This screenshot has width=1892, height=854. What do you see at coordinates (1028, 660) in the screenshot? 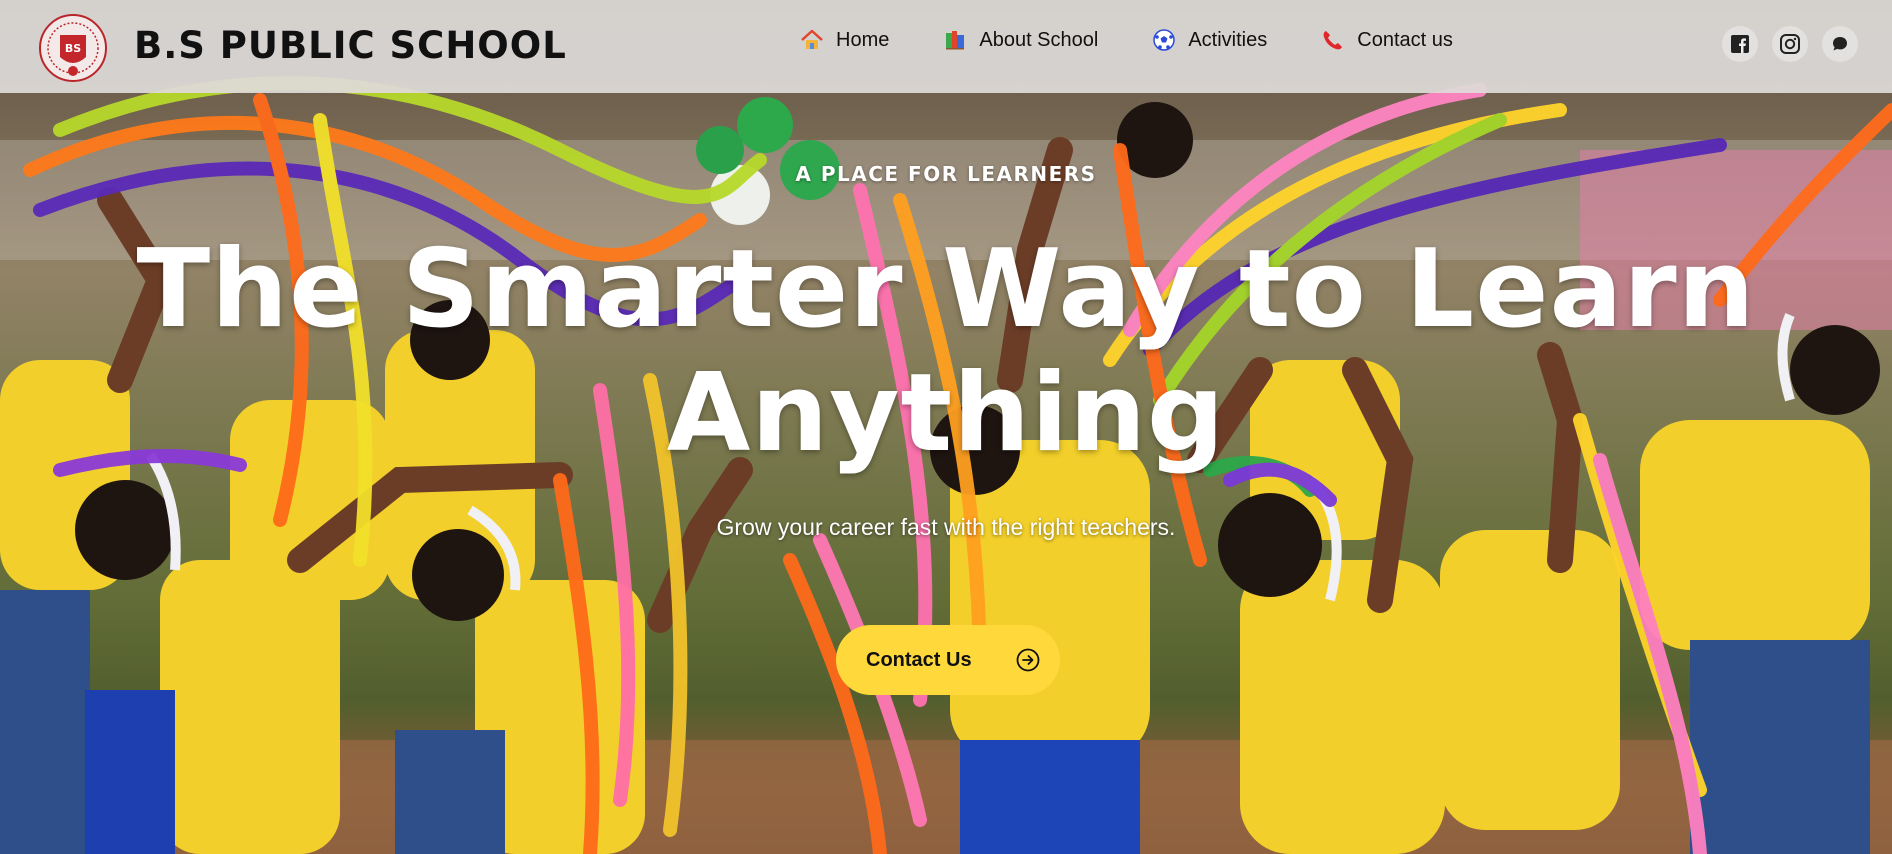
I see `arrow-circle-right-icon` at bounding box center [1028, 660].